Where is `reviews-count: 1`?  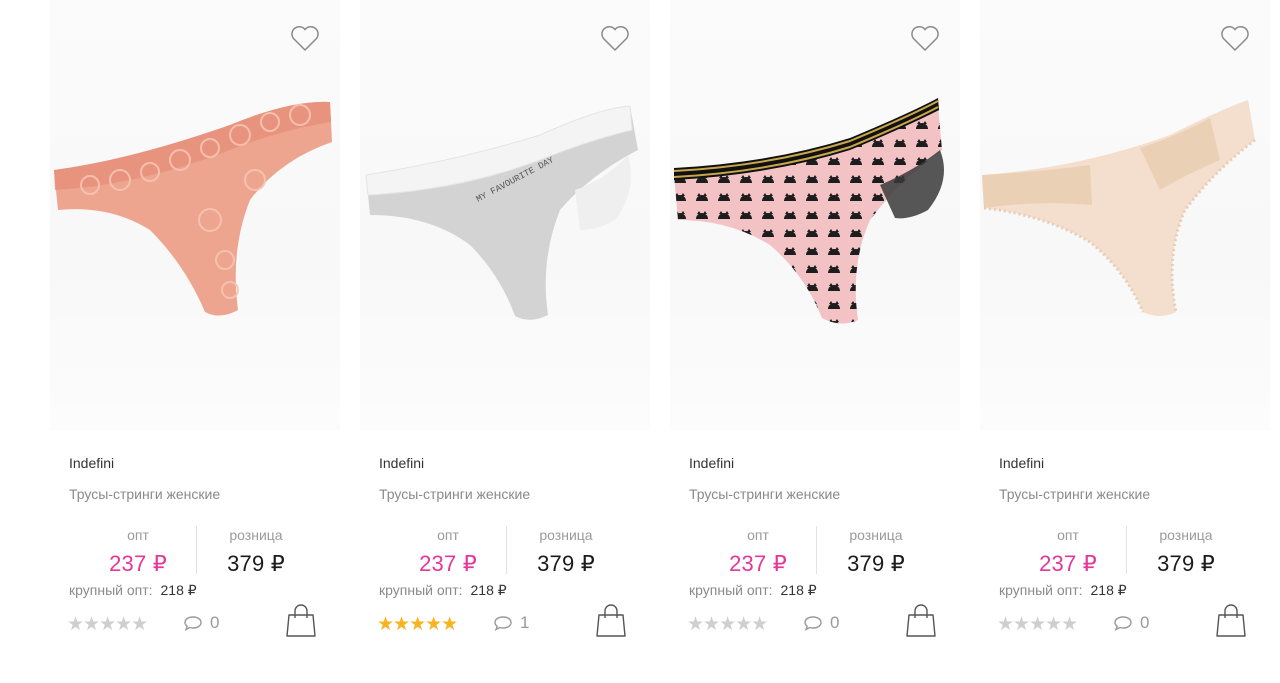
reviews-count: 1 is located at coordinates (525, 622).